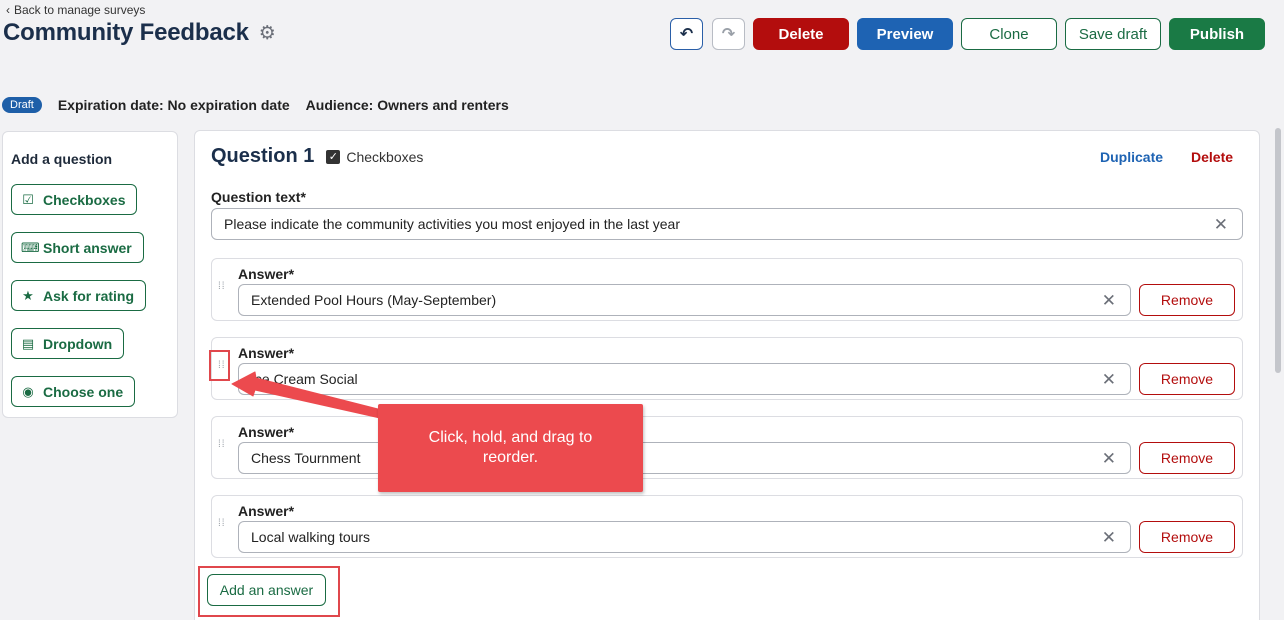 Image resolution: width=1284 pixels, height=620 pixels. What do you see at coordinates (8, 10) in the screenshot?
I see `chevron-left-icon: ‹` at bounding box center [8, 10].